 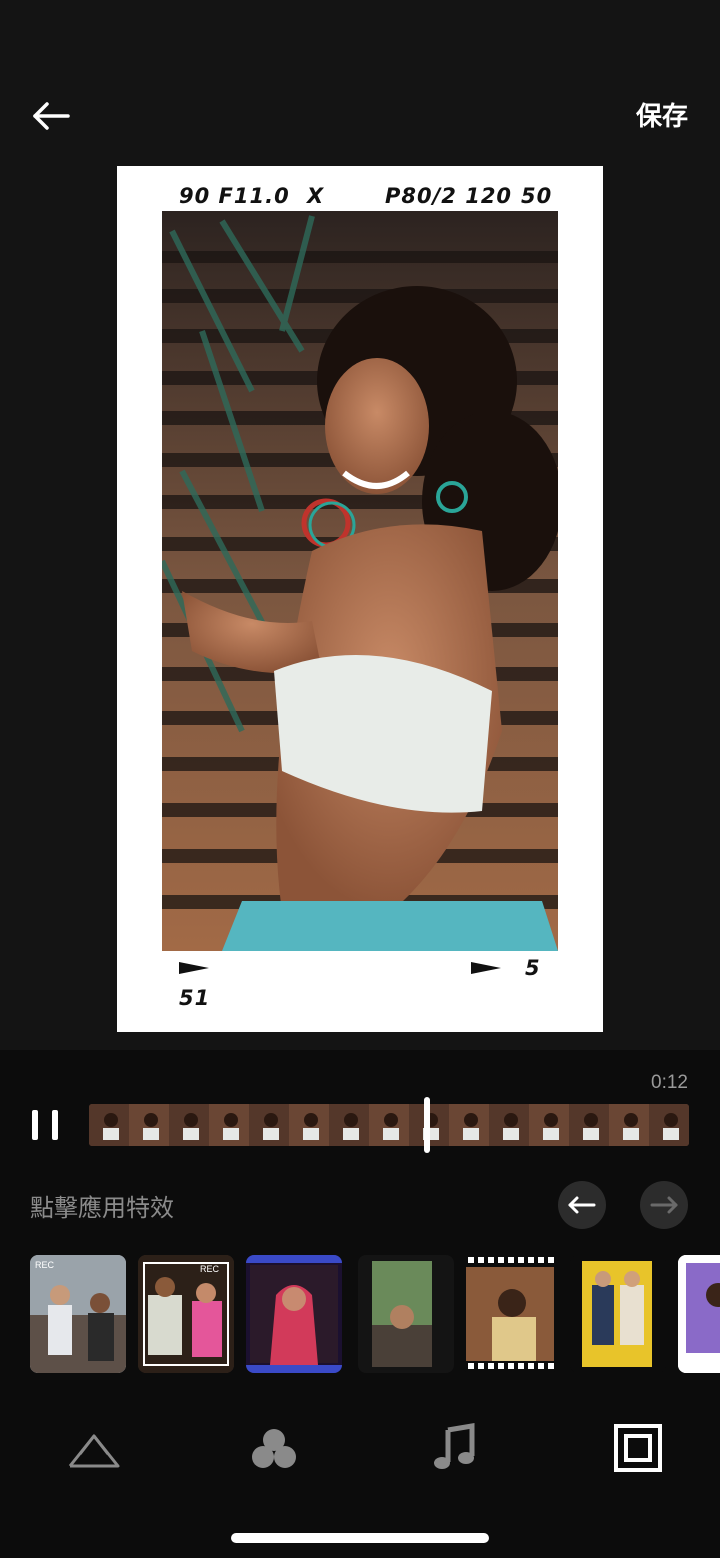 What do you see at coordinates (533, 968) in the screenshot?
I see `frame-label-5: 5` at bounding box center [533, 968].